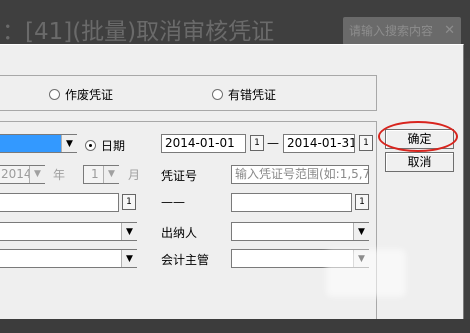  Describe the element at coordinates (235, 326) in the screenshot. I see `bottom-bar` at that location.